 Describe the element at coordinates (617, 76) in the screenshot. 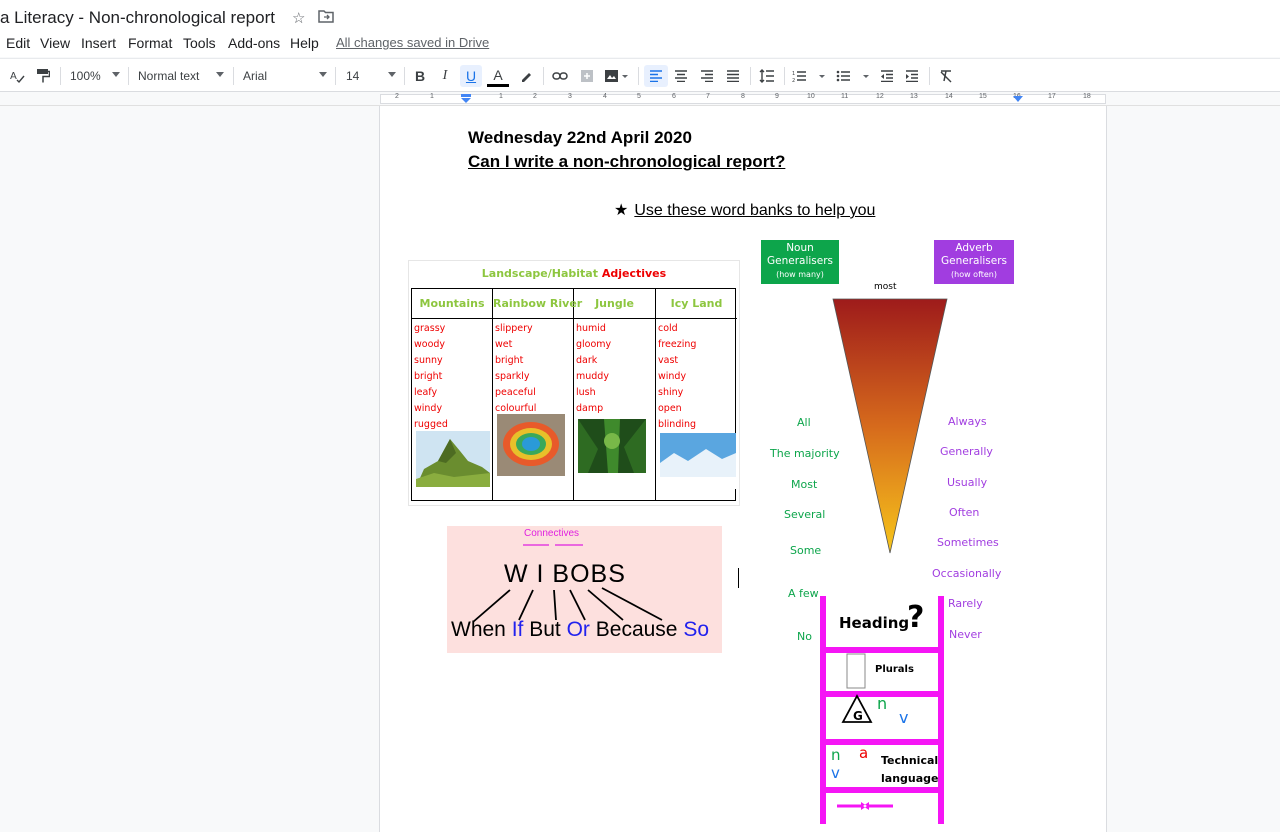

I see `image-icon` at that location.